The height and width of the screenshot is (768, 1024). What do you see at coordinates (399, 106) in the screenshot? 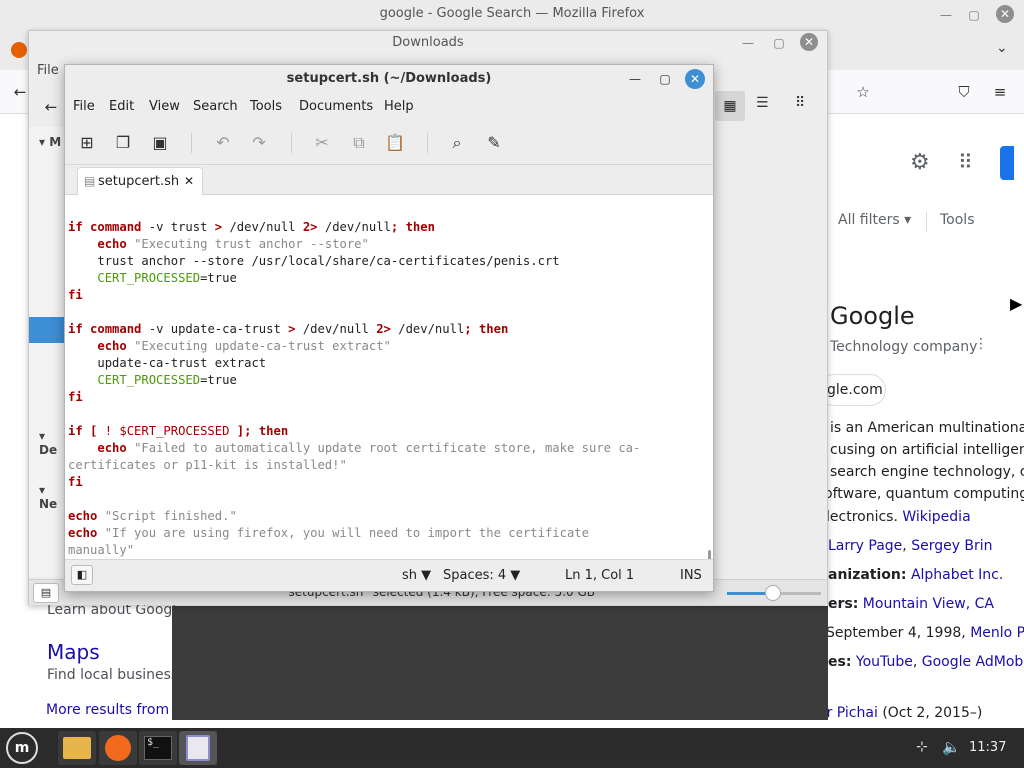
I see `menu-help: Help` at bounding box center [399, 106].